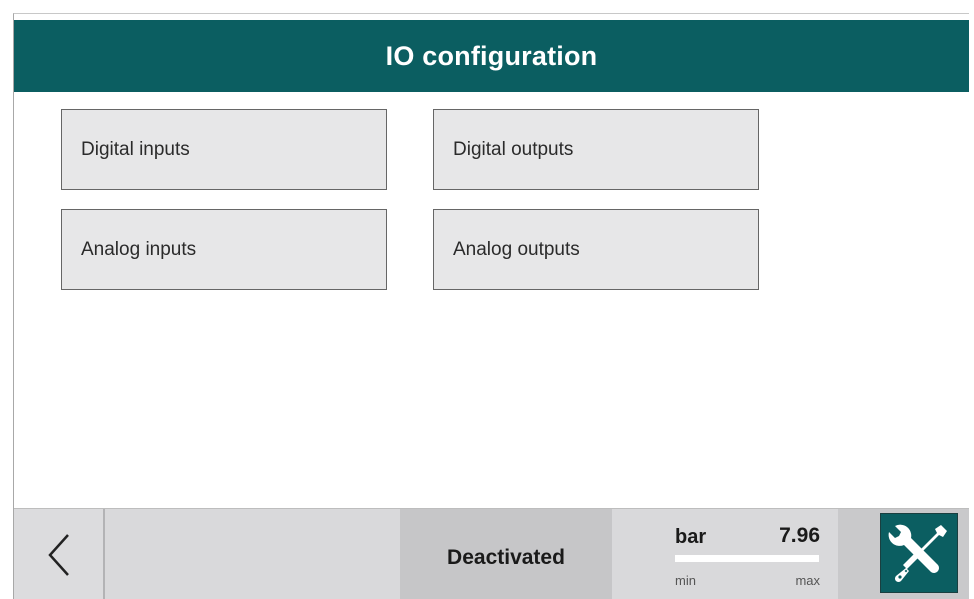  I want to click on gauge-min-label: min, so click(685, 580).